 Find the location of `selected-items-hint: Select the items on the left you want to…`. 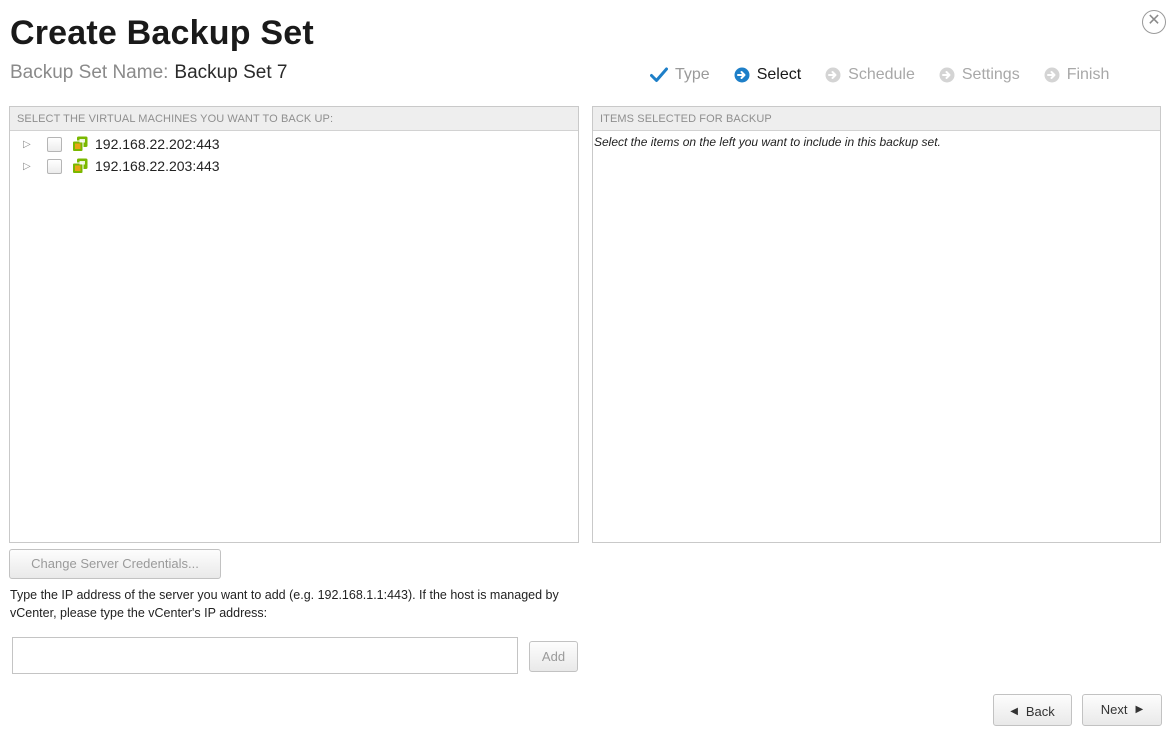

selected-items-hint: Select the items on the left you want to… is located at coordinates (767, 142).